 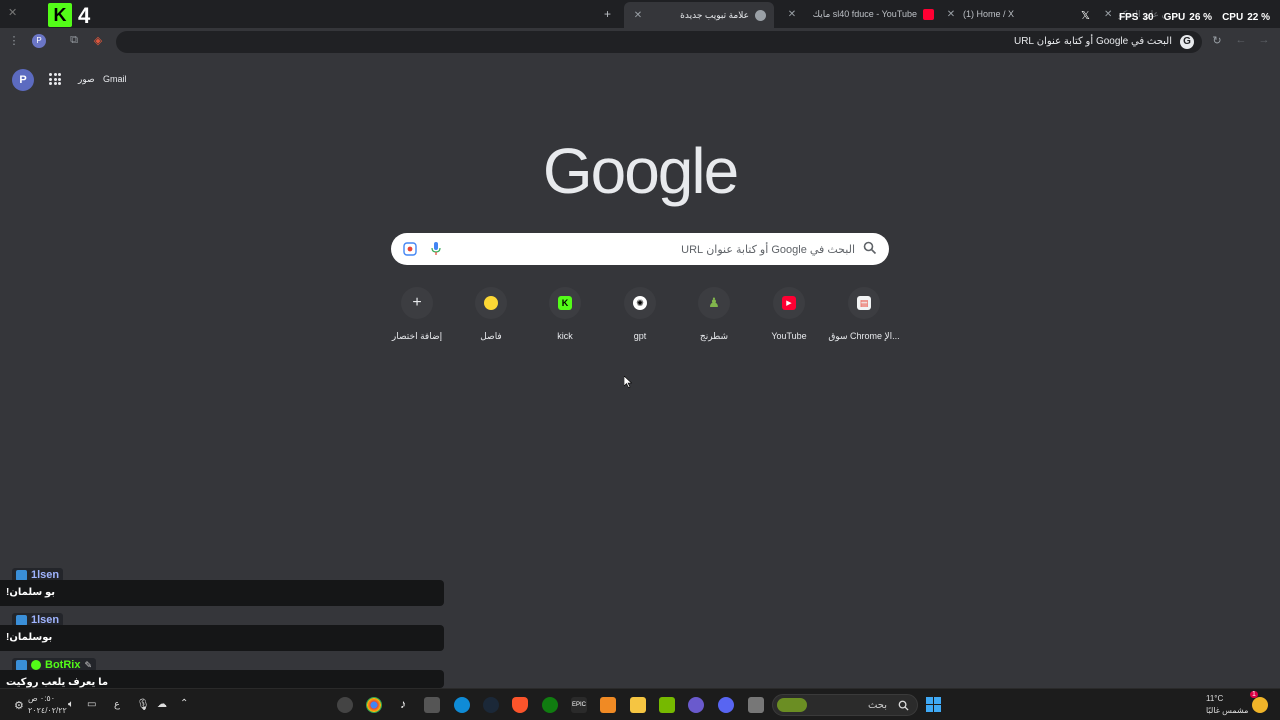 What do you see at coordinates (29, 637) in the screenshot?
I see `chat-message-text: بوسلمان!` at bounding box center [29, 637].